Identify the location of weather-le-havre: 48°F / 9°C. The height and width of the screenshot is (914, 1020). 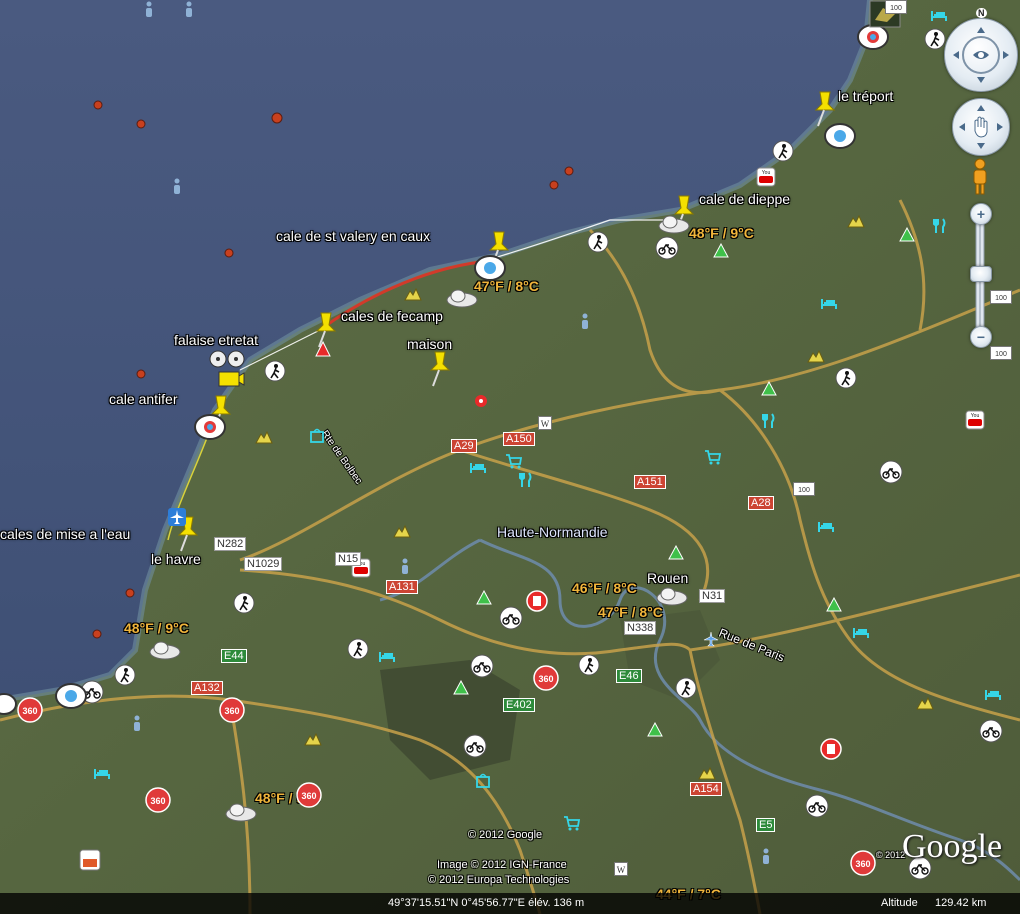
(156, 628).